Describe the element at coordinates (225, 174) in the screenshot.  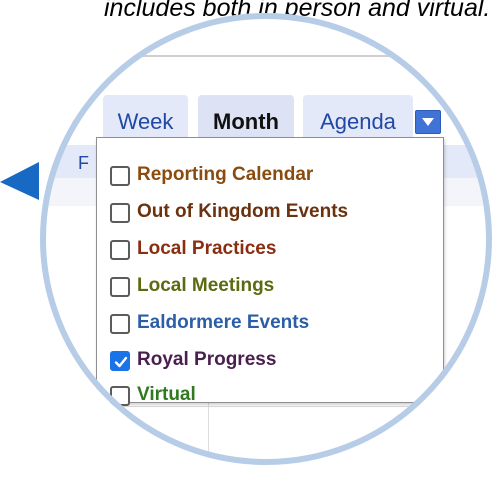
I see `menu-item-label: Reporting Calendar` at that location.